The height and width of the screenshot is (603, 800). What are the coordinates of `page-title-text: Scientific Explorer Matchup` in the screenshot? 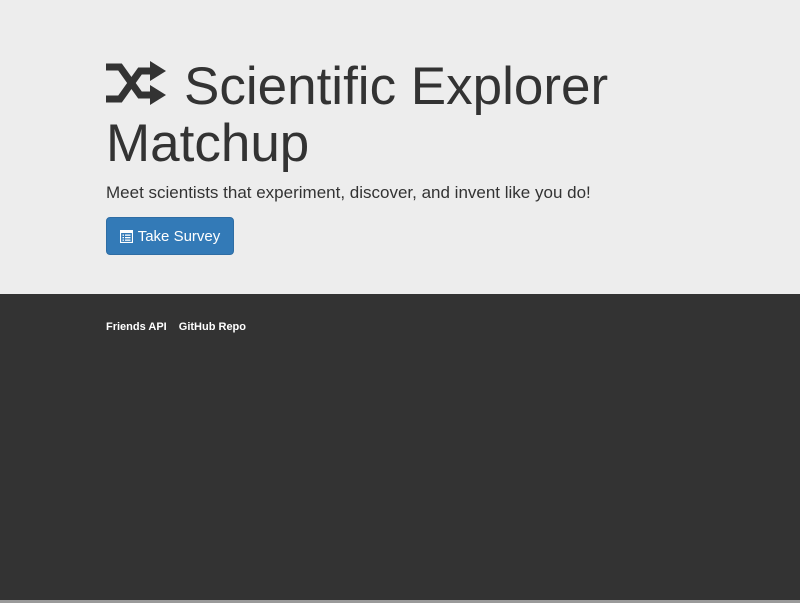 It's located at (357, 115).